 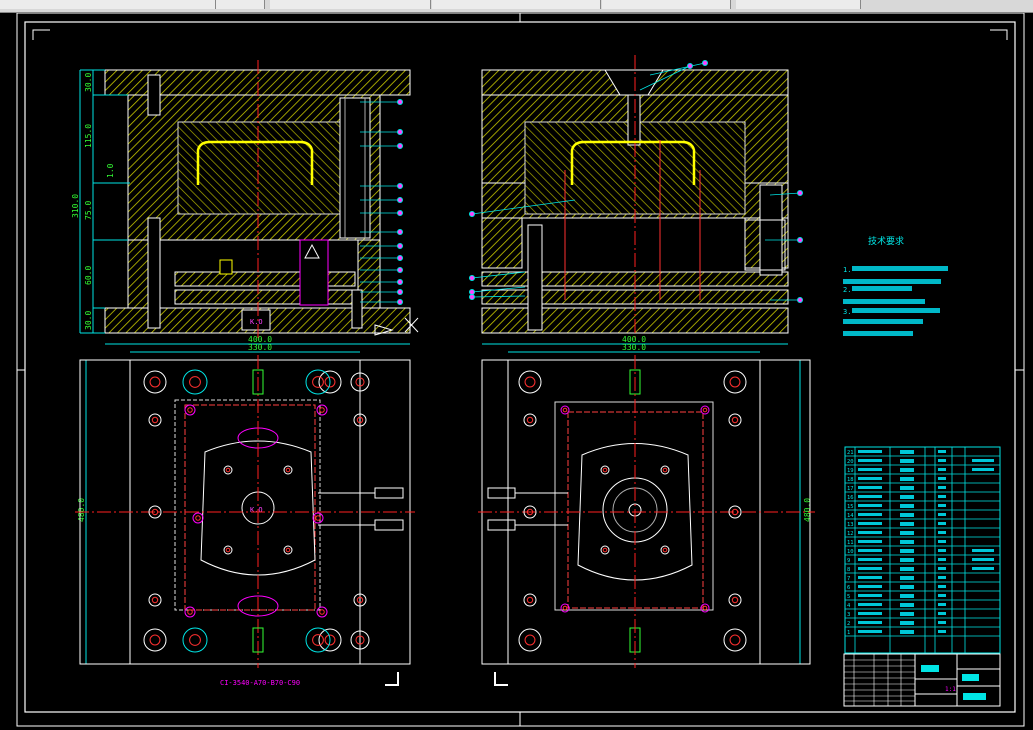 What do you see at coordinates (922, 680) in the screenshot?
I see `title-block: 1:1` at bounding box center [922, 680].